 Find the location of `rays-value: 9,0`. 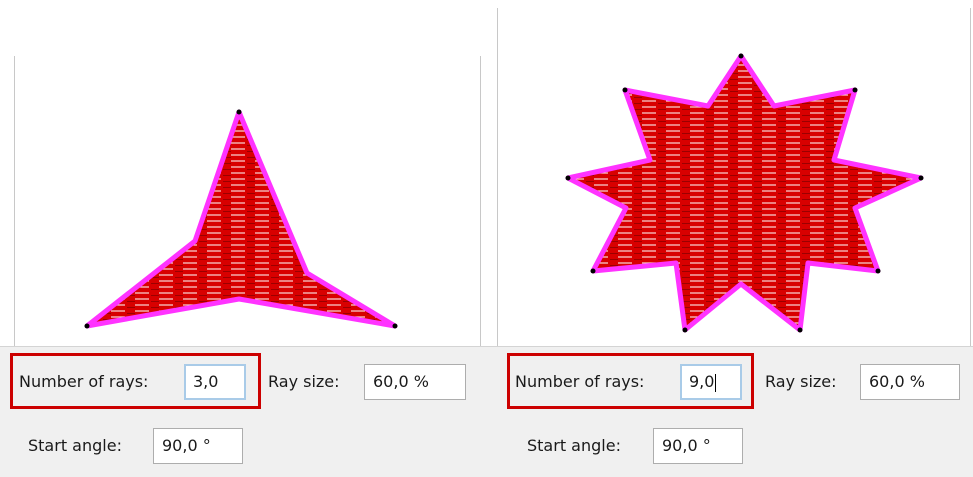

rays-value: 9,0 is located at coordinates (702, 381).